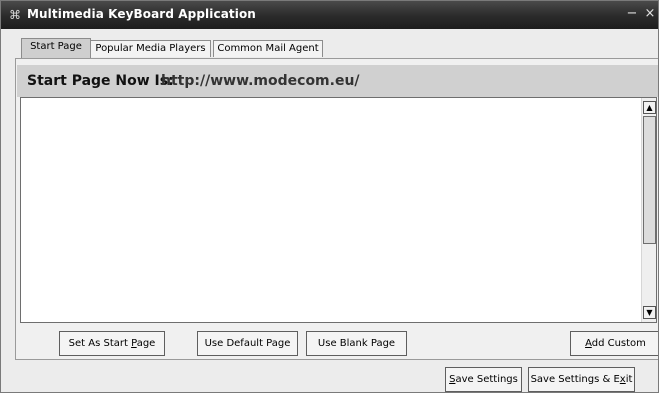 The image size is (659, 393). What do you see at coordinates (632, 14) in the screenshot?
I see `minimize-icon: −` at bounding box center [632, 14].